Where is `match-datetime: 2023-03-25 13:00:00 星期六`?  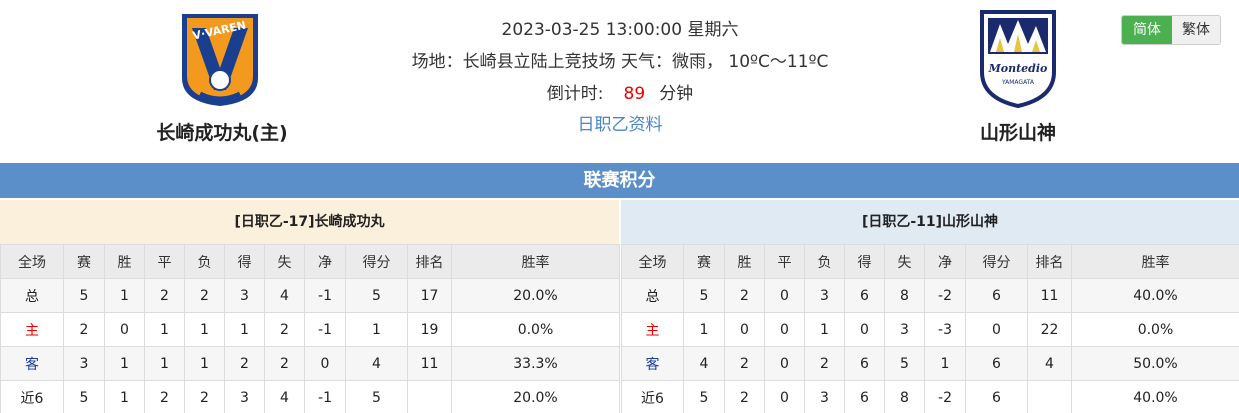
match-datetime: 2023-03-25 13:00:00 星期六 is located at coordinates (620, 30).